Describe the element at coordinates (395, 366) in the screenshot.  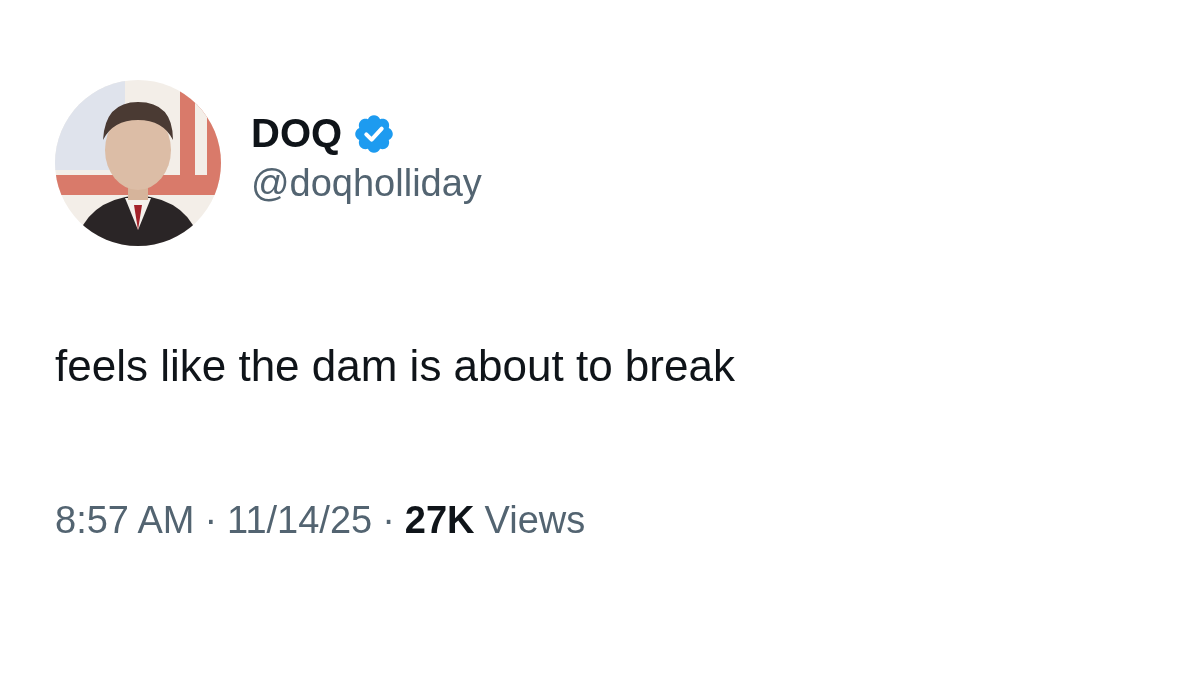
I see `post-text: feels like the dam is about to break` at that location.